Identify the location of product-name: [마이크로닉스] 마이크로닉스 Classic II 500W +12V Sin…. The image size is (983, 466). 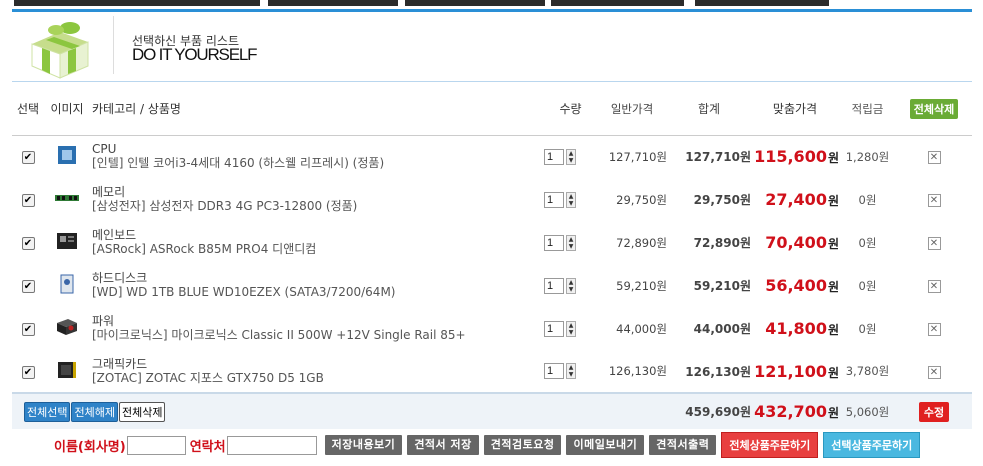
(318, 335).